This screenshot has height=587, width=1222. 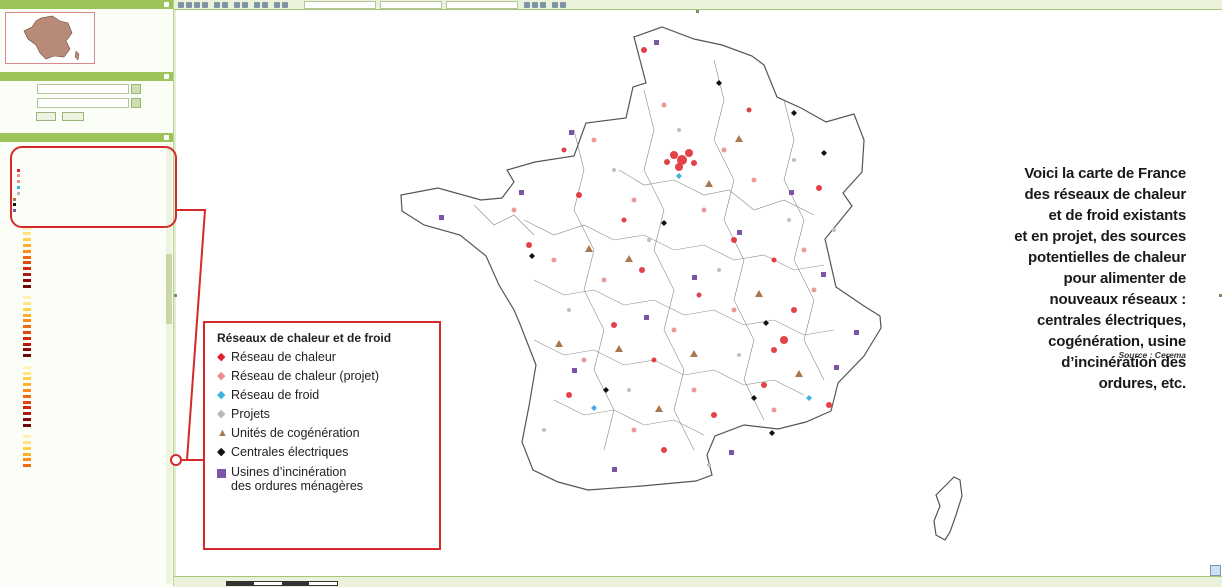 I want to click on project-icon: ◆, so click(x=221, y=414).